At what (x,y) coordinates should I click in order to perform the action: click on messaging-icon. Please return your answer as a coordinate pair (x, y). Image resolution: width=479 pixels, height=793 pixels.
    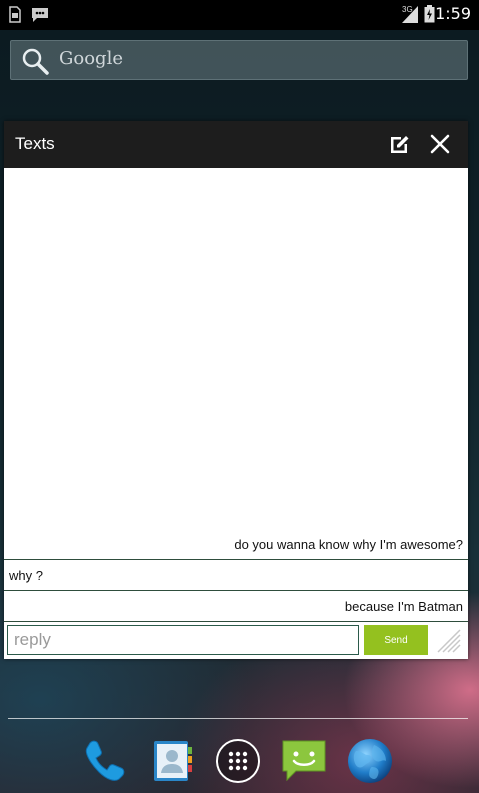
    Looking at the image, I should click on (304, 761).